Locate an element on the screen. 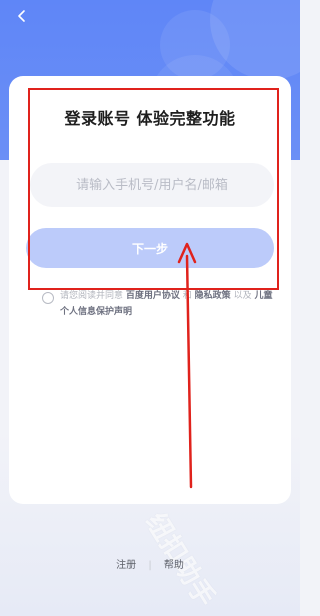 The width and height of the screenshot is (320, 616). account-input is located at coordinates (152, 185).